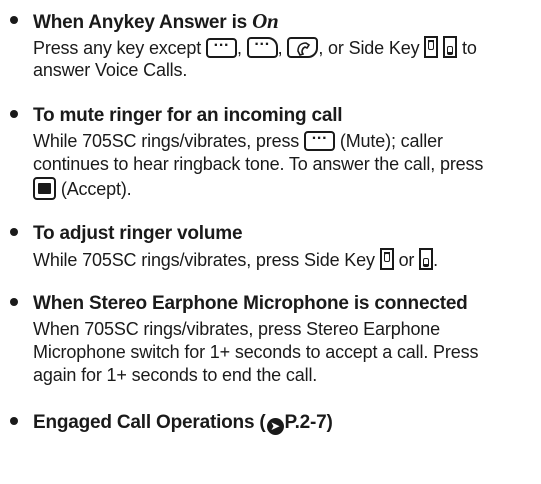 Image resolution: width=541 pixels, height=484 pixels. I want to click on body-text: (Accept)., so click(94, 189).